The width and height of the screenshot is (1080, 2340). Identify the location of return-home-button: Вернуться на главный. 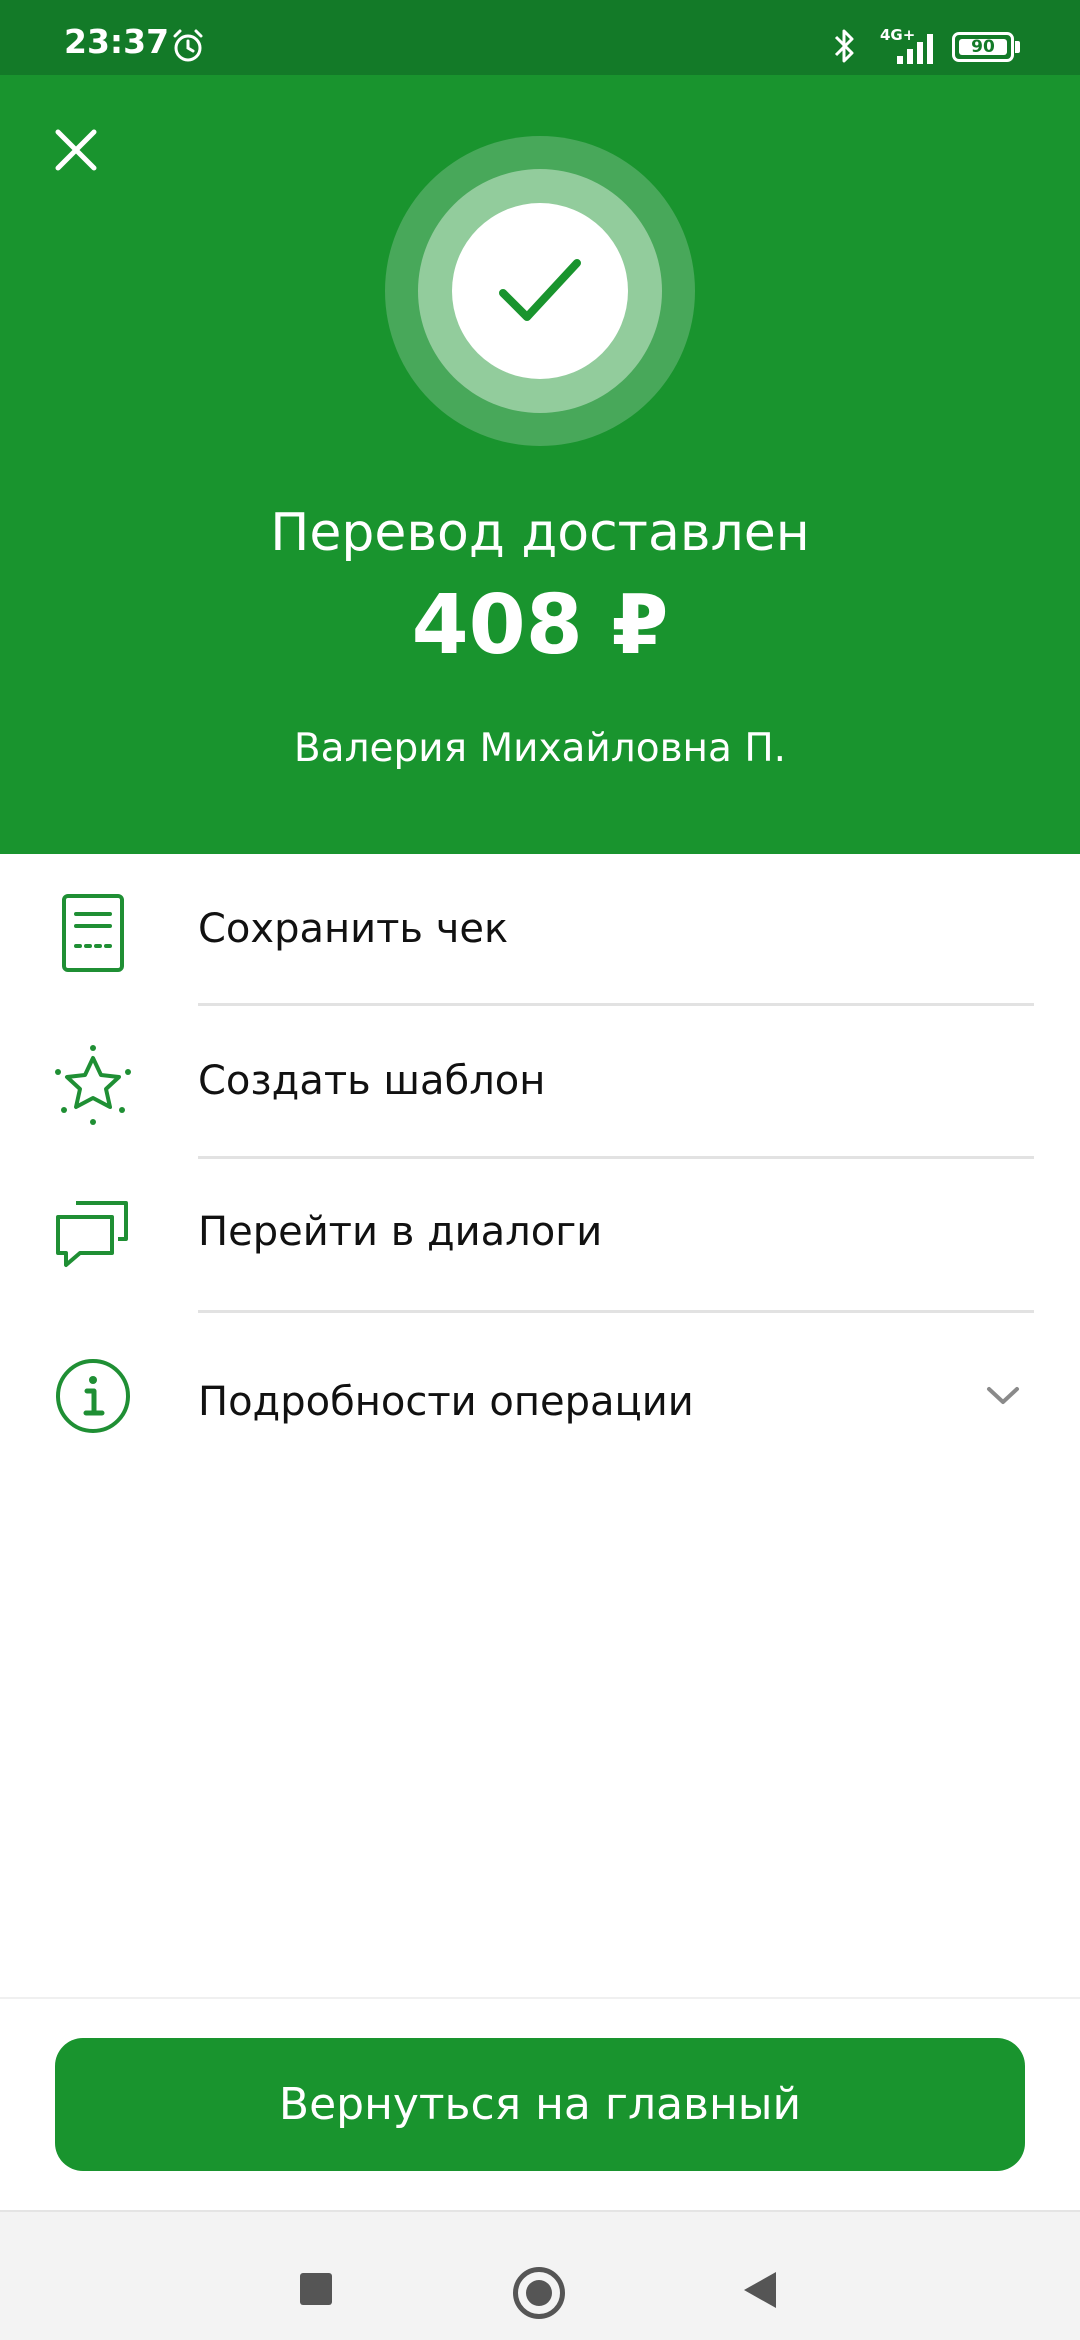
(540, 2104).